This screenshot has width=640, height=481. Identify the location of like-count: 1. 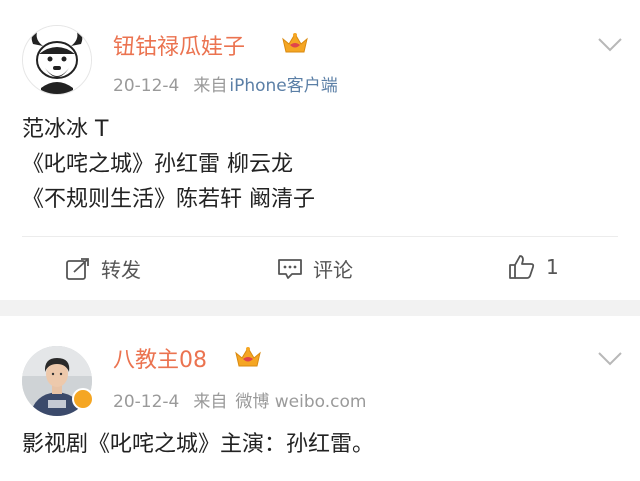
(552, 267).